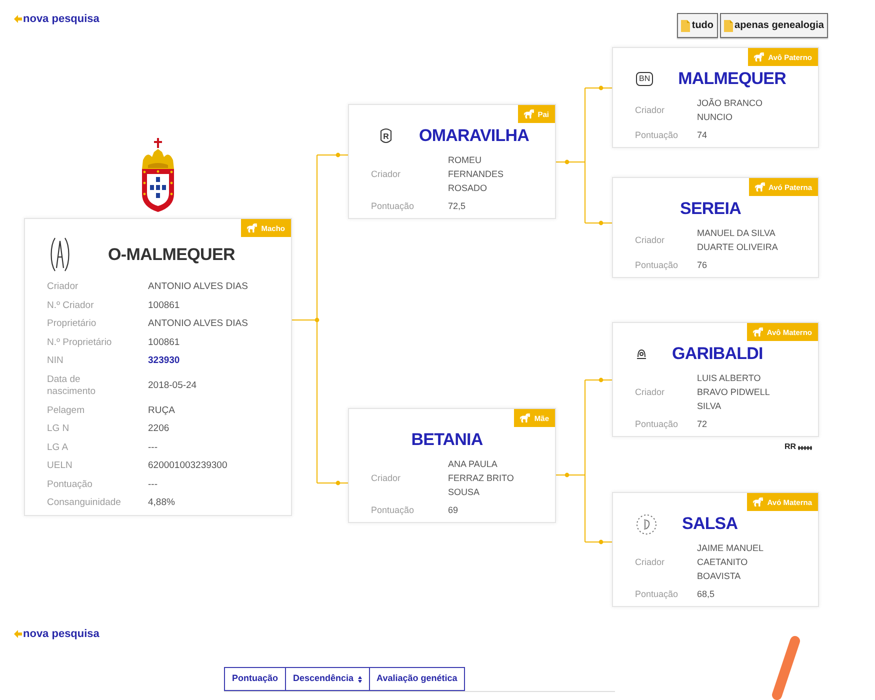 Image resolution: width=875 pixels, height=700 pixels. I want to click on field-label: Data de nascimento, so click(72, 385).